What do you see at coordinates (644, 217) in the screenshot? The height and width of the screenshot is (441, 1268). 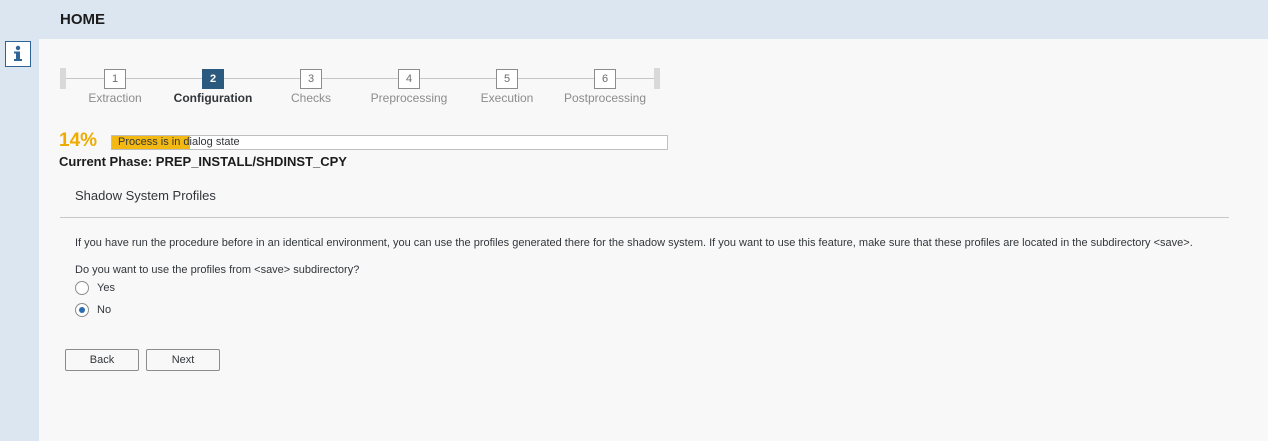 I see `divider` at bounding box center [644, 217].